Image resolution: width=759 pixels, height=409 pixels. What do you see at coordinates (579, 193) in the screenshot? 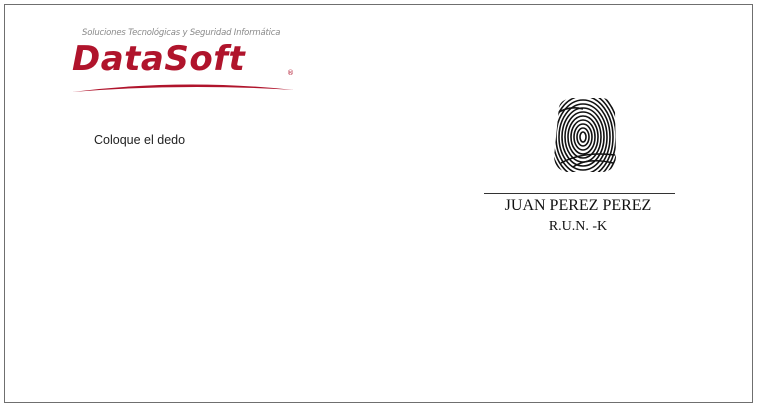
I see `signature-line` at bounding box center [579, 193].